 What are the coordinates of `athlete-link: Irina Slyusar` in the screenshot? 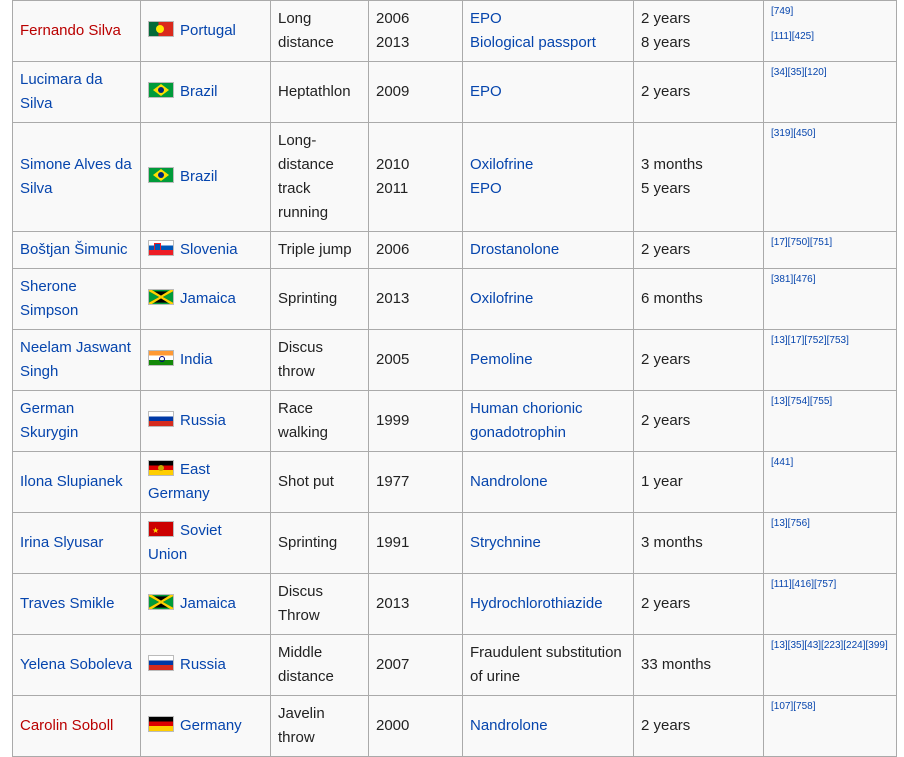 It's located at (61, 542).